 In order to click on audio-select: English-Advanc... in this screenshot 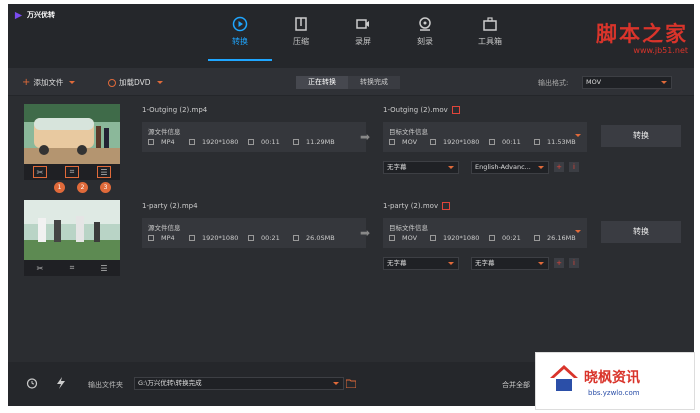, I will do `click(510, 167)`.